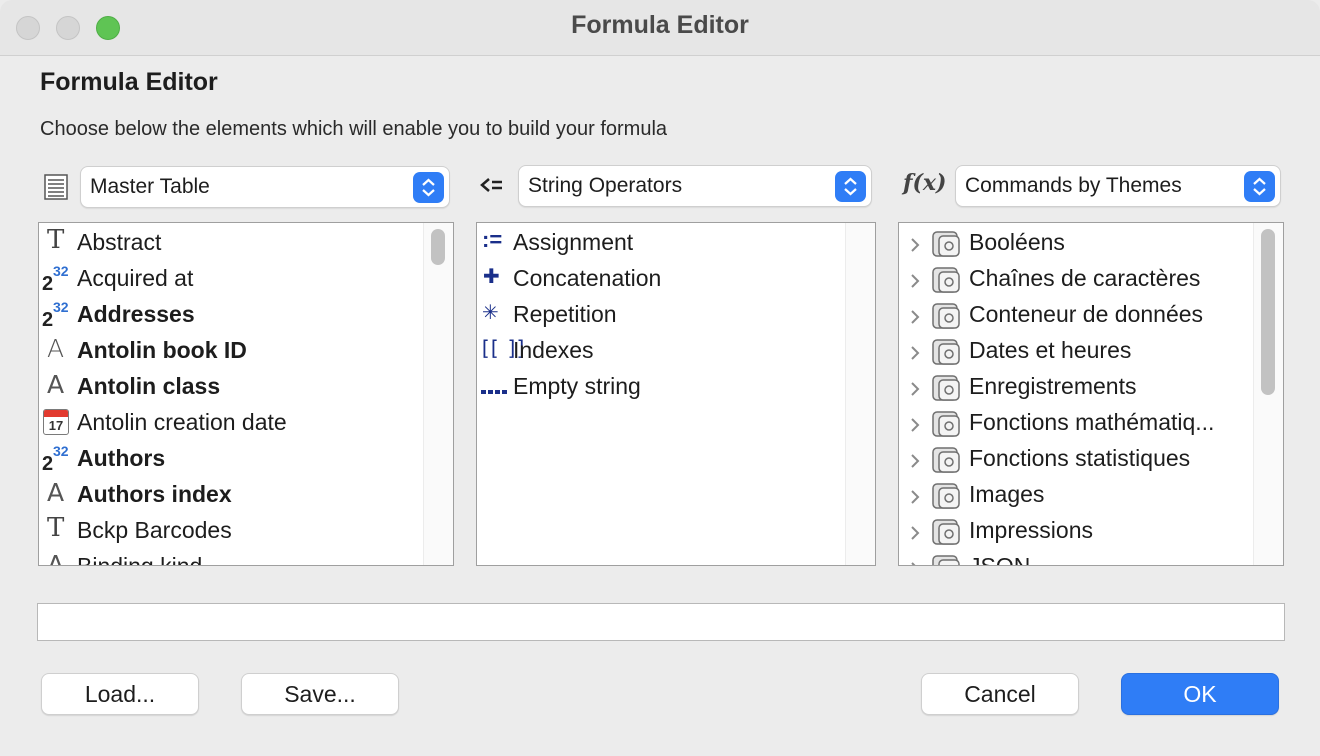  What do you see at coordinates (860, 394) in the screenshot?
I see `operators-scrollbar` at bounding box center [860, 394].